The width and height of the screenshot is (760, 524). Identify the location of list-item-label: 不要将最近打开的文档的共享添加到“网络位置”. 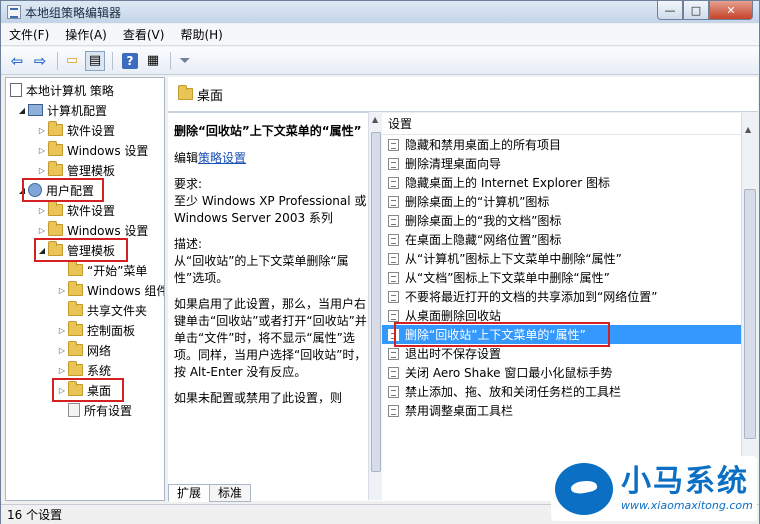
(531, 297).